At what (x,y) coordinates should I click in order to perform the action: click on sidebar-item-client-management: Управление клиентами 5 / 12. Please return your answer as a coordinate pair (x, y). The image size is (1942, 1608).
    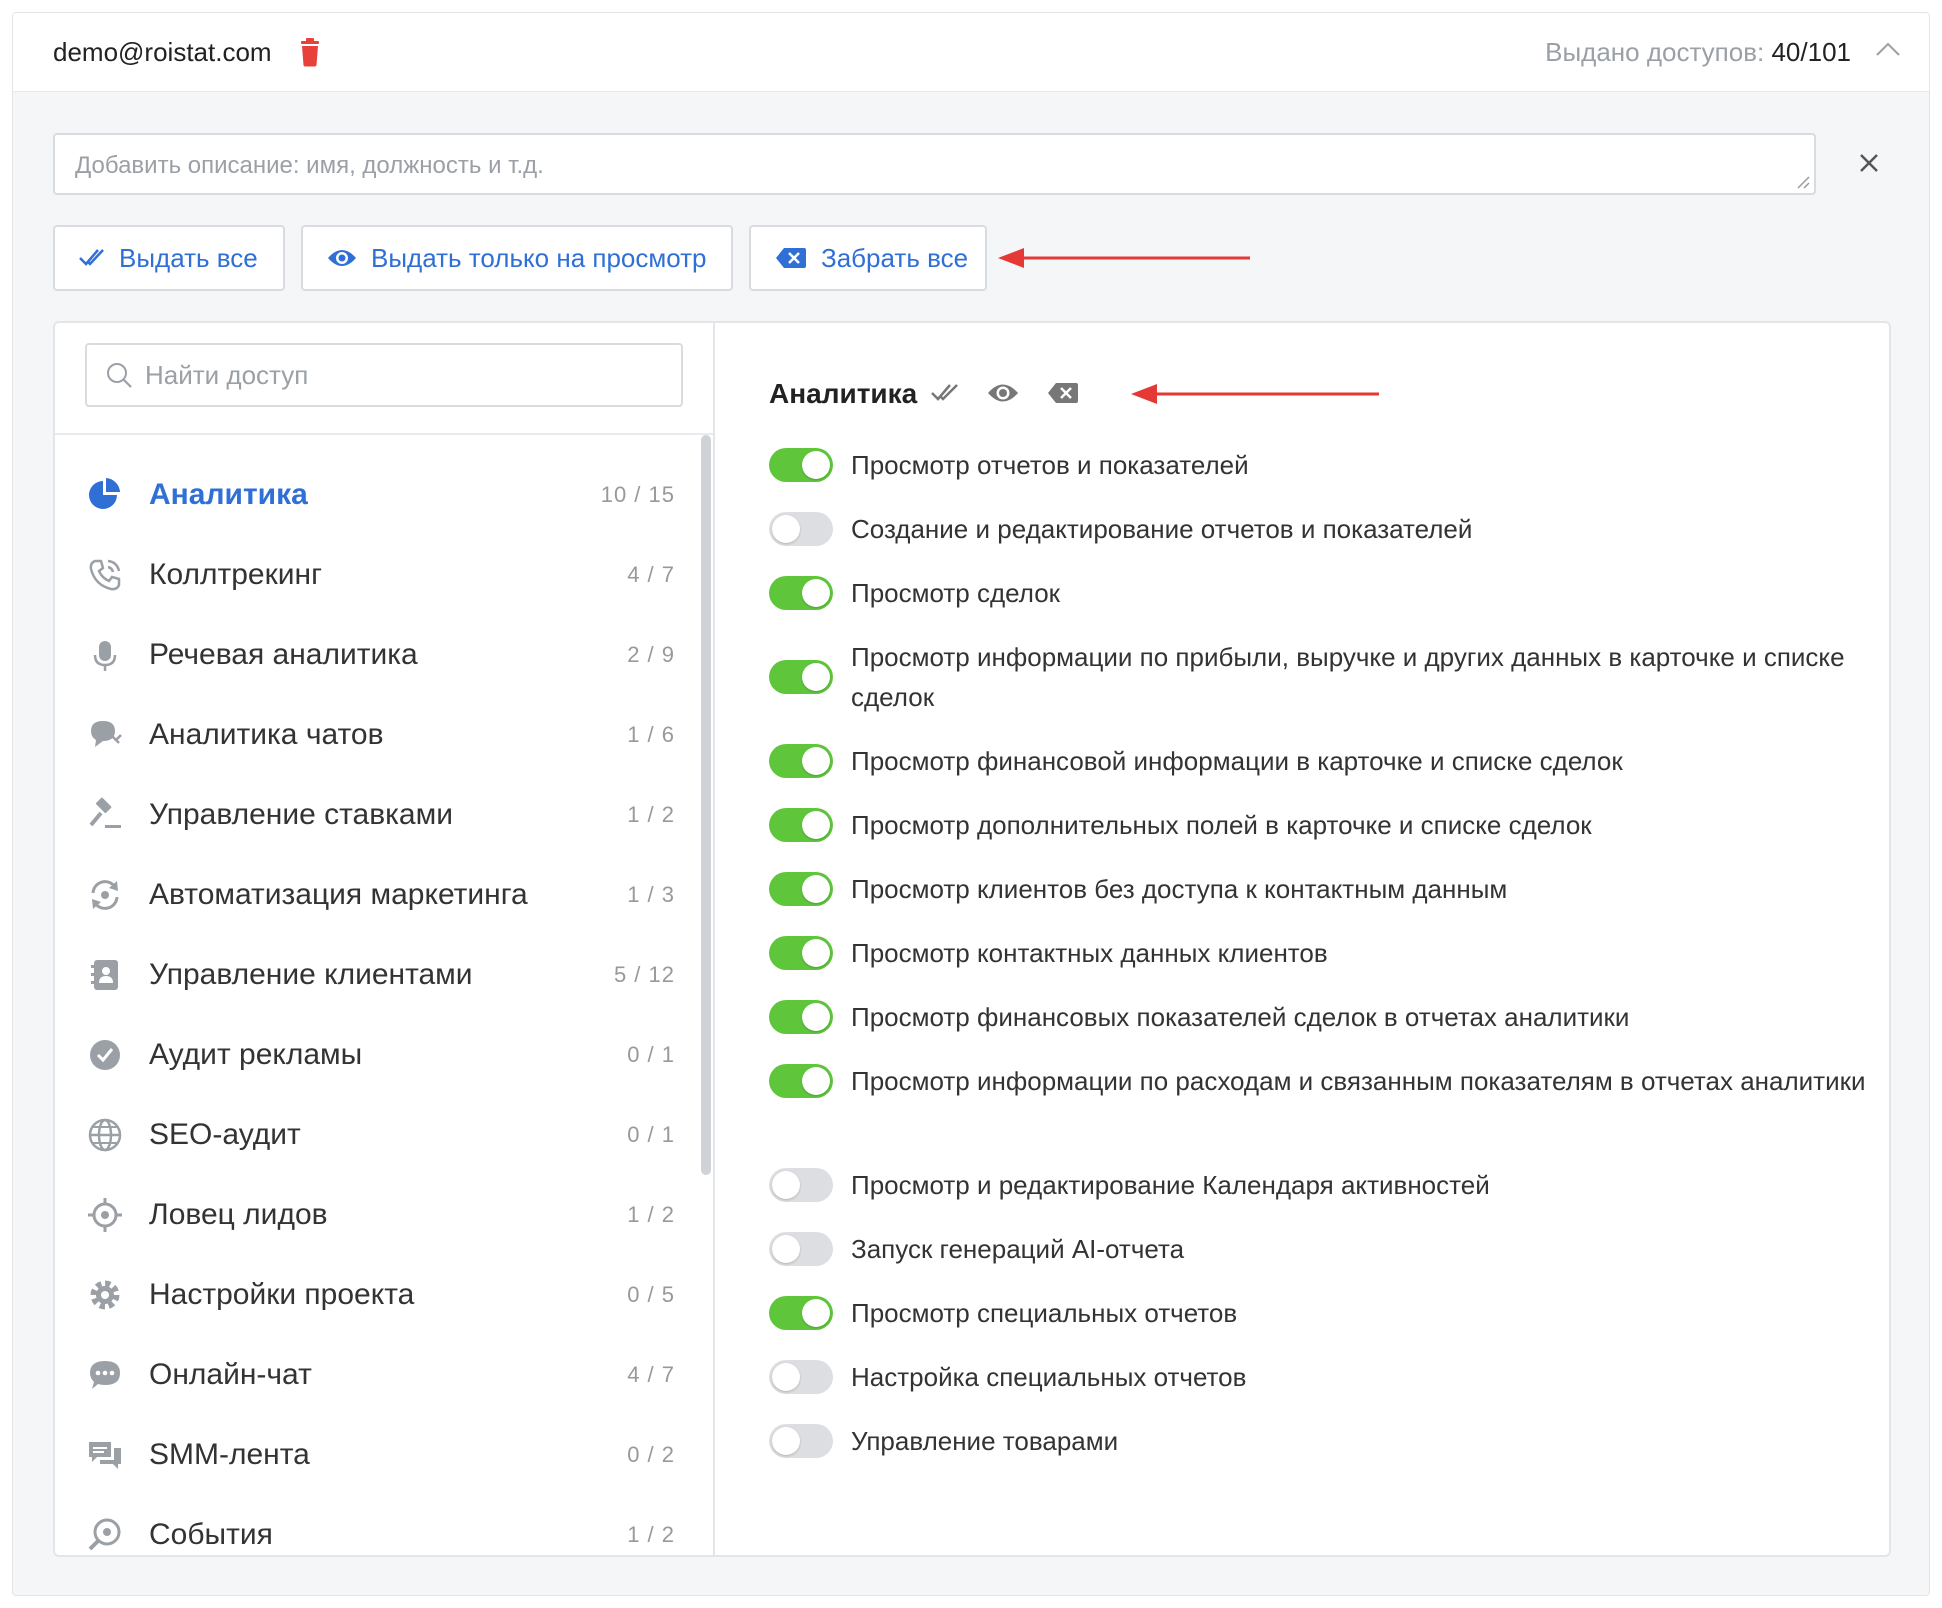
    Looking at the image, I should click on (380, 975).